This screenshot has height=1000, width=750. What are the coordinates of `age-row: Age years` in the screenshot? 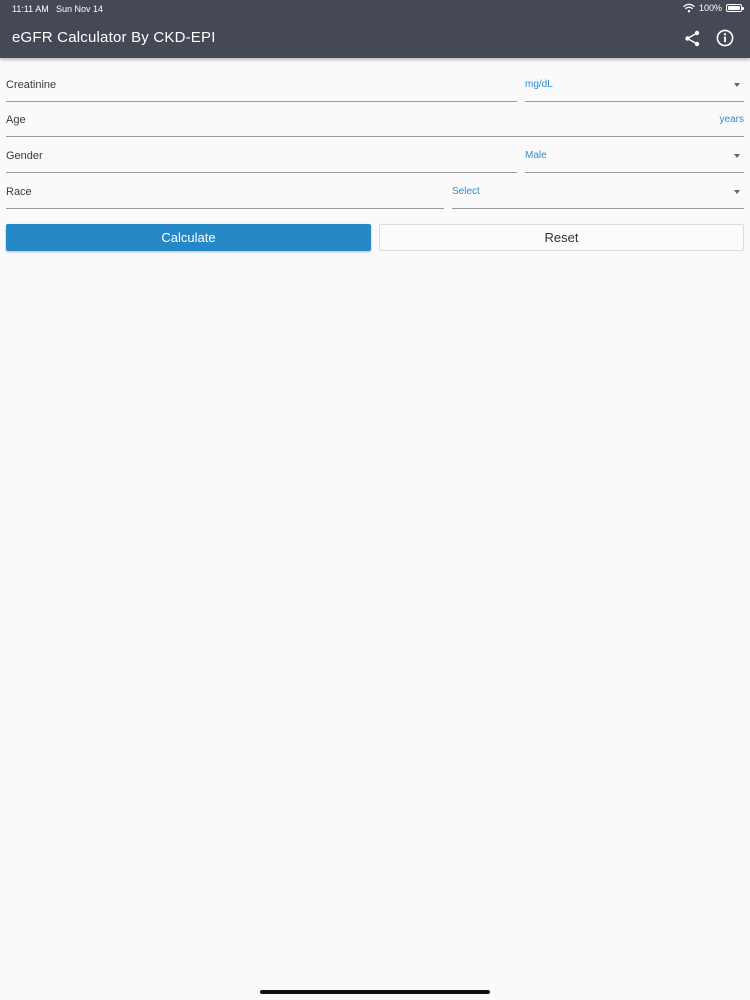 It's located at (375, 119).